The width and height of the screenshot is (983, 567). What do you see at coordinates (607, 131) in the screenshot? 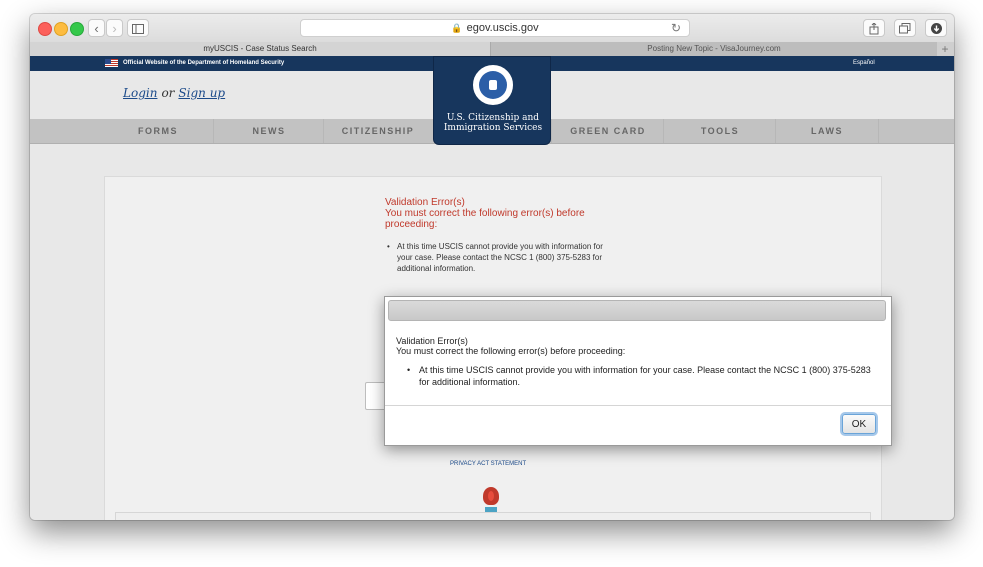
I see `nav-green-card: GREEN CARD` at bounding box center [607, 131].